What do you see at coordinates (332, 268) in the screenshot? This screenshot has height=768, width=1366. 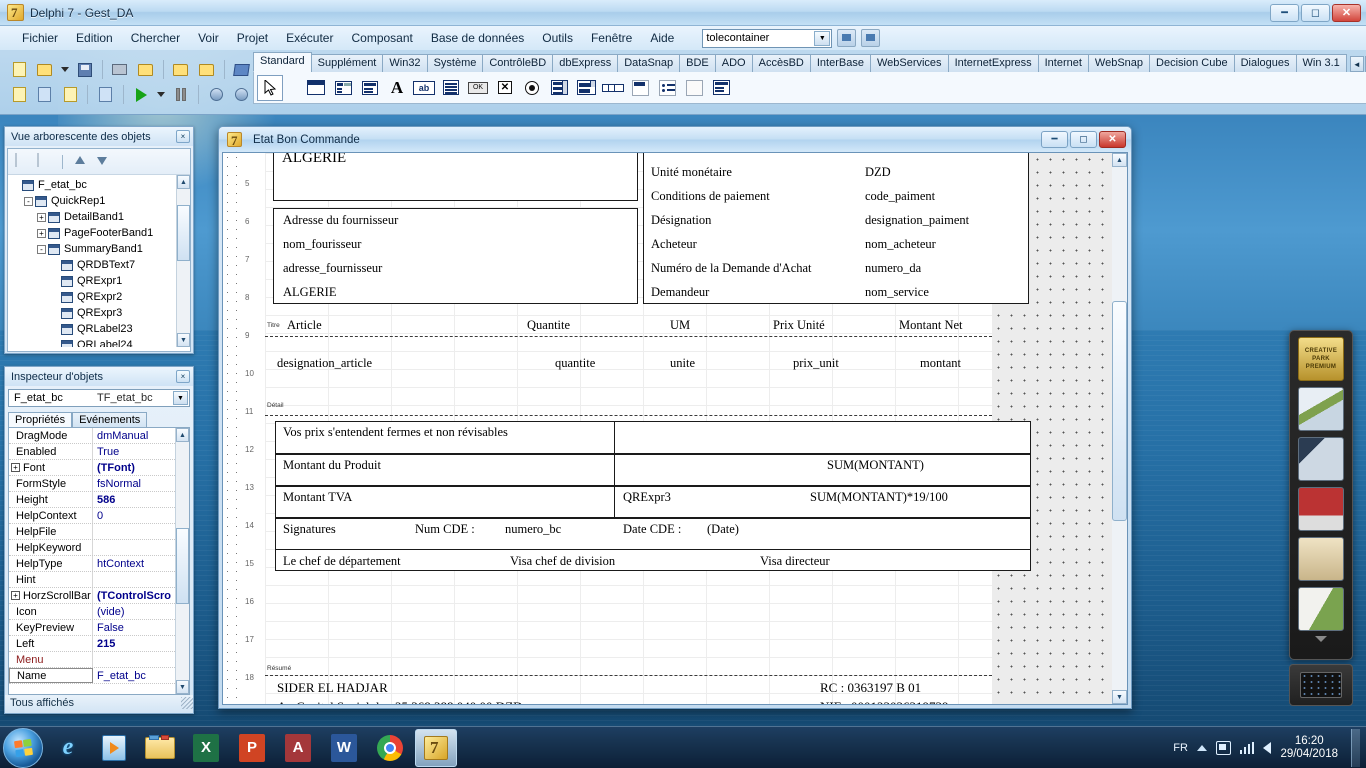 I see `supplier-label-2: adresse_fournisseur` at bounding box center [332, 268].